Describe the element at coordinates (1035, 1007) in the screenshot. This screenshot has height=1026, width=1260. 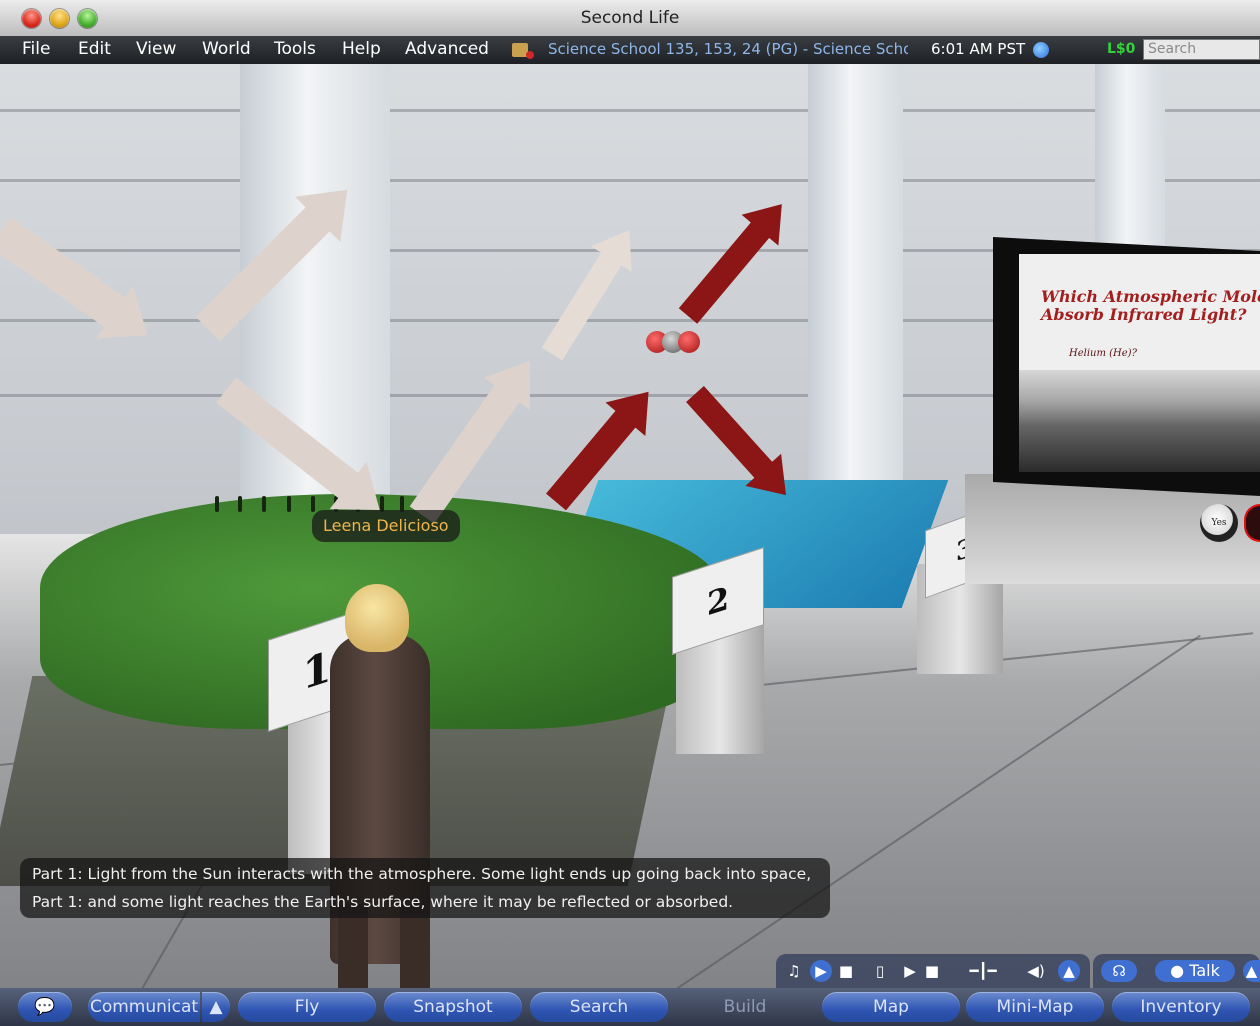
I see `minimap-button: Mini-Map` at that location.